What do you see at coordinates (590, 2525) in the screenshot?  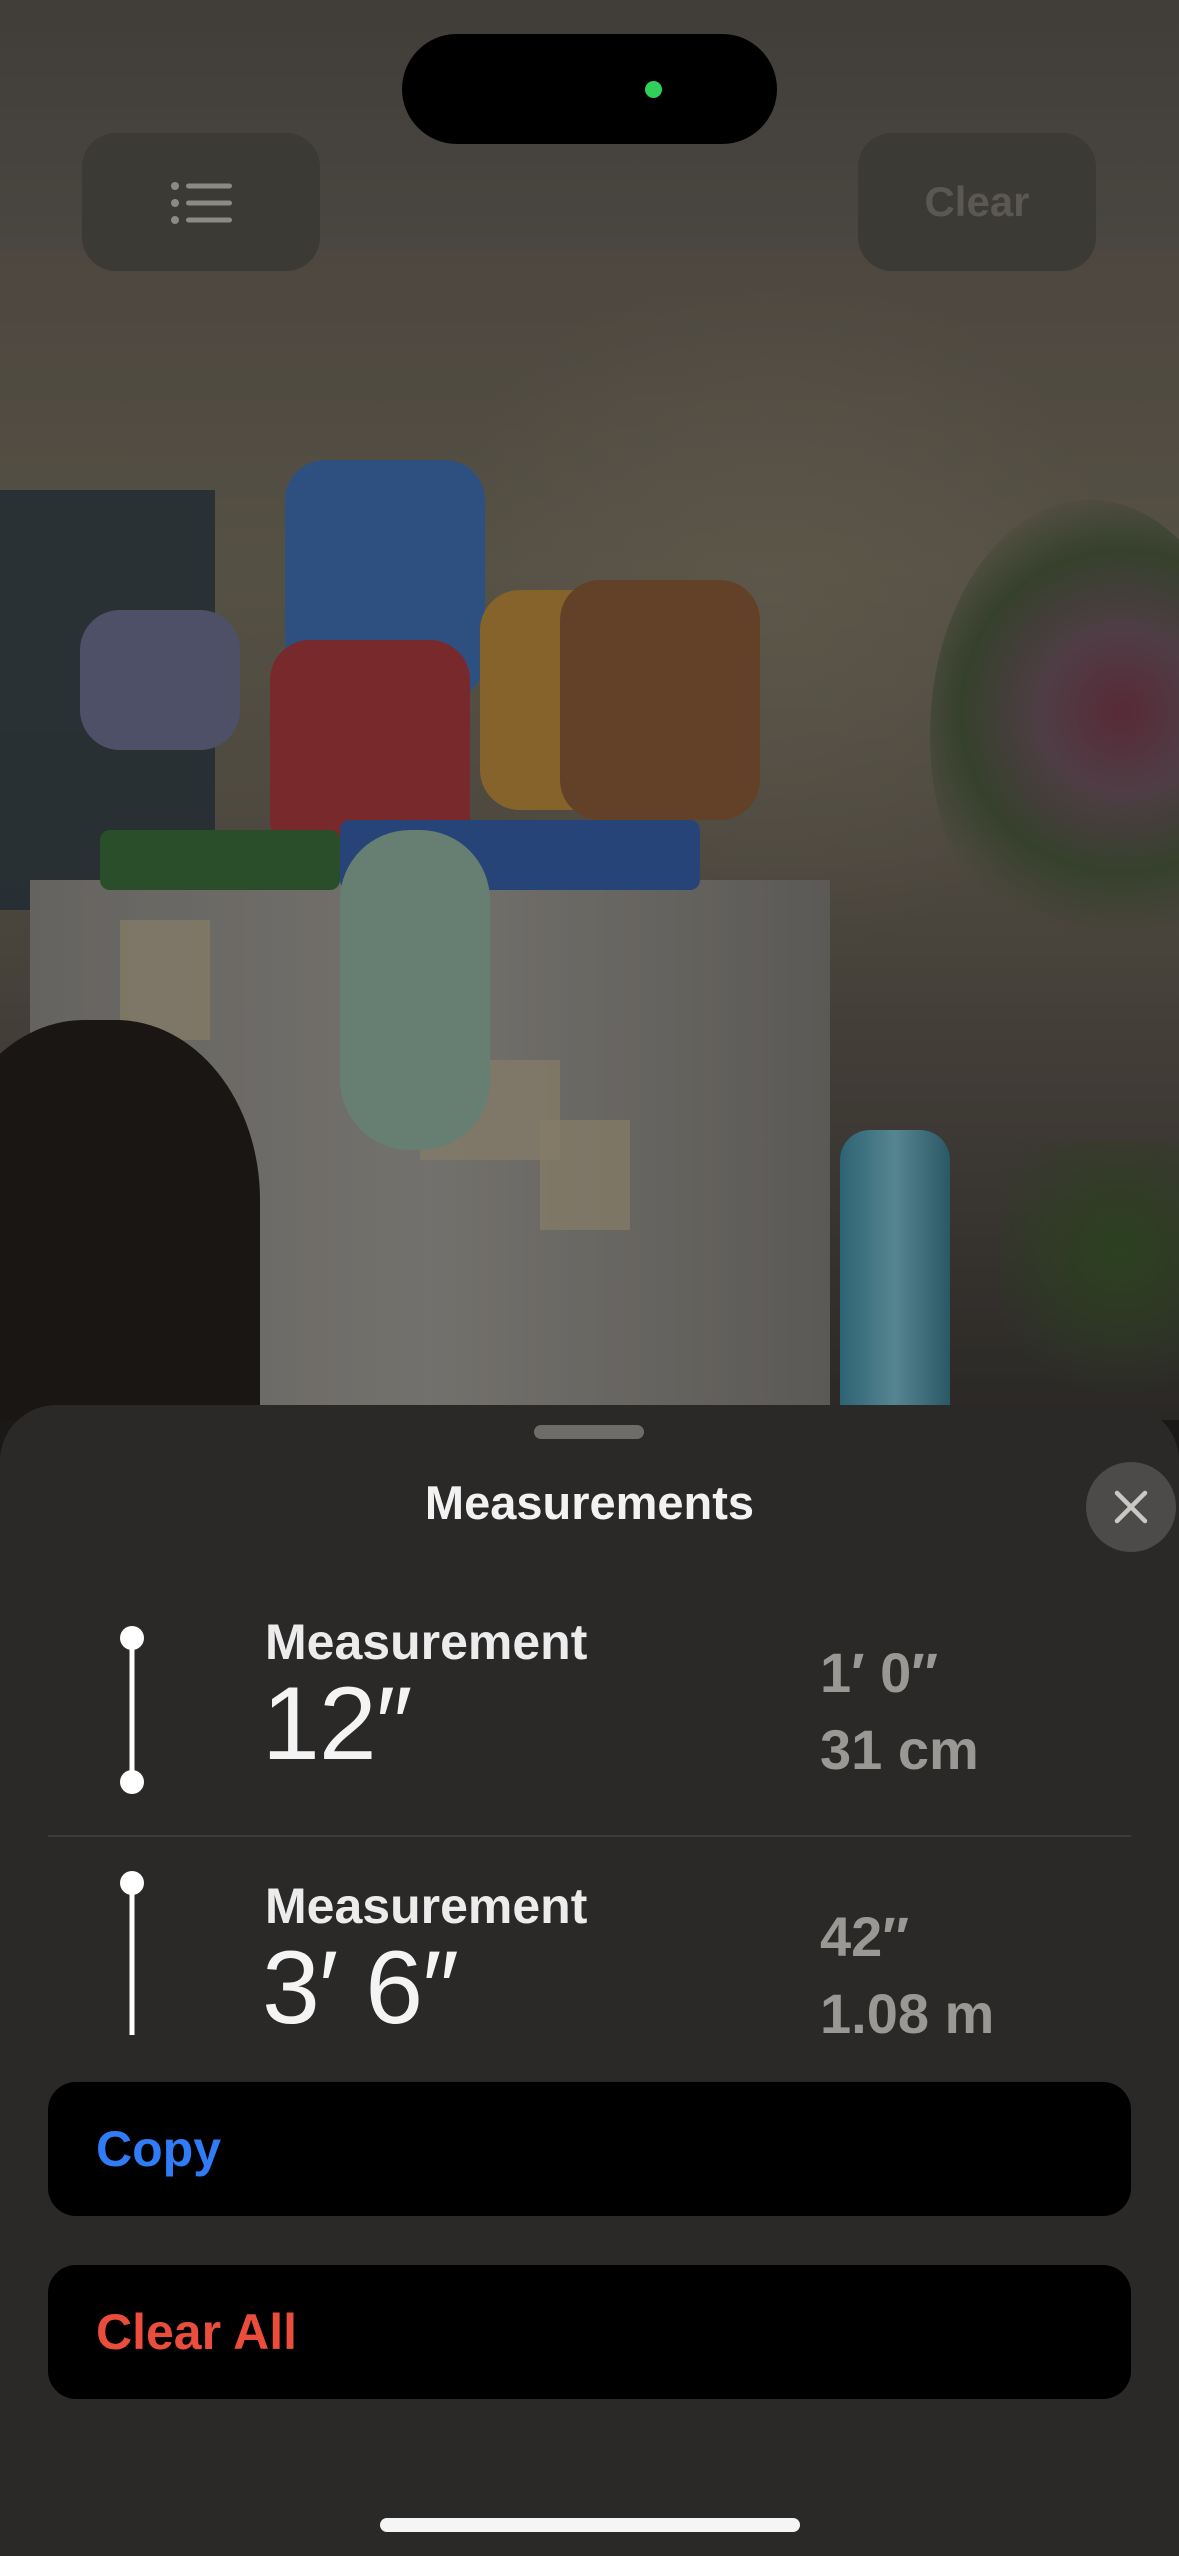 I see `home-indicator` at bounding box center [590, 2525].